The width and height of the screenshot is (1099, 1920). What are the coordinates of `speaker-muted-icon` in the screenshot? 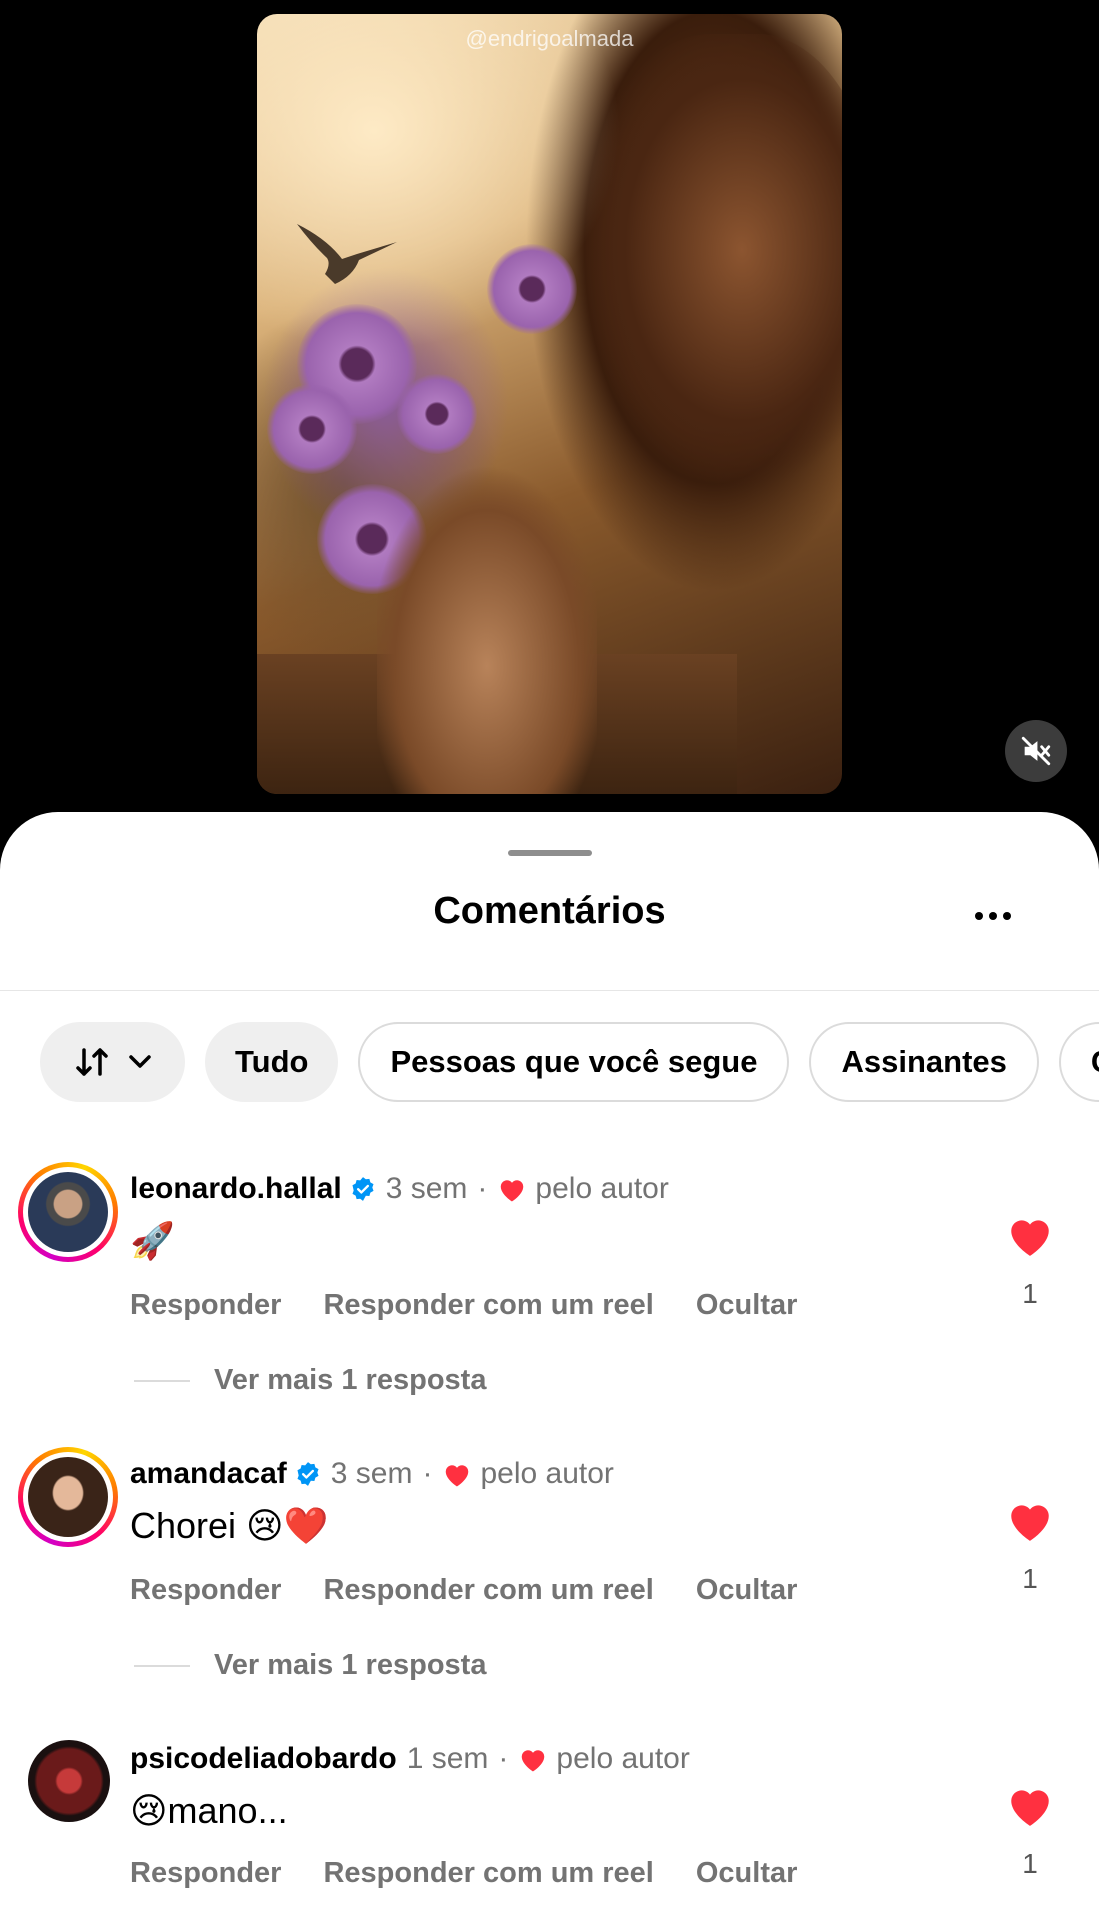 It's located at (1036, 751).